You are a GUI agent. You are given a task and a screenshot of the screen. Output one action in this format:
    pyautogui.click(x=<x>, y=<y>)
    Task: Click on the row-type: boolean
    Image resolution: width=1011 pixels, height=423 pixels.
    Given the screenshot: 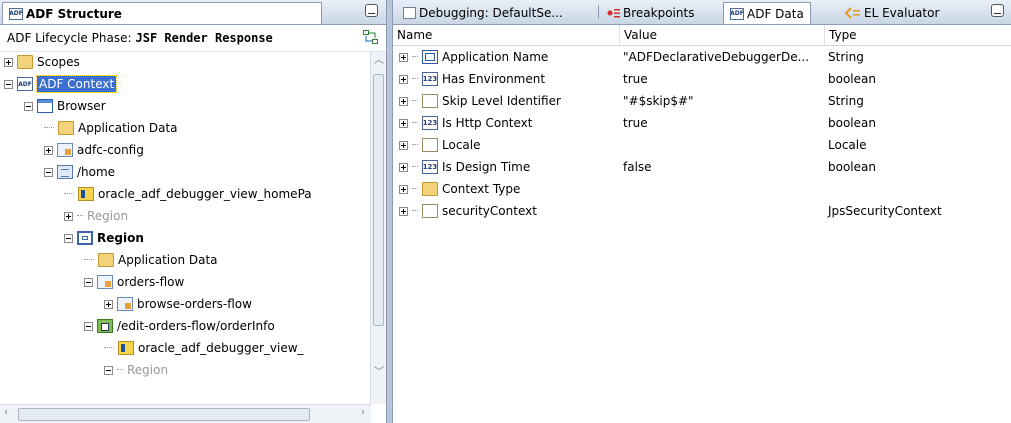 What is the action you would take?
    pyautogui.click(x=852, y=79)
    